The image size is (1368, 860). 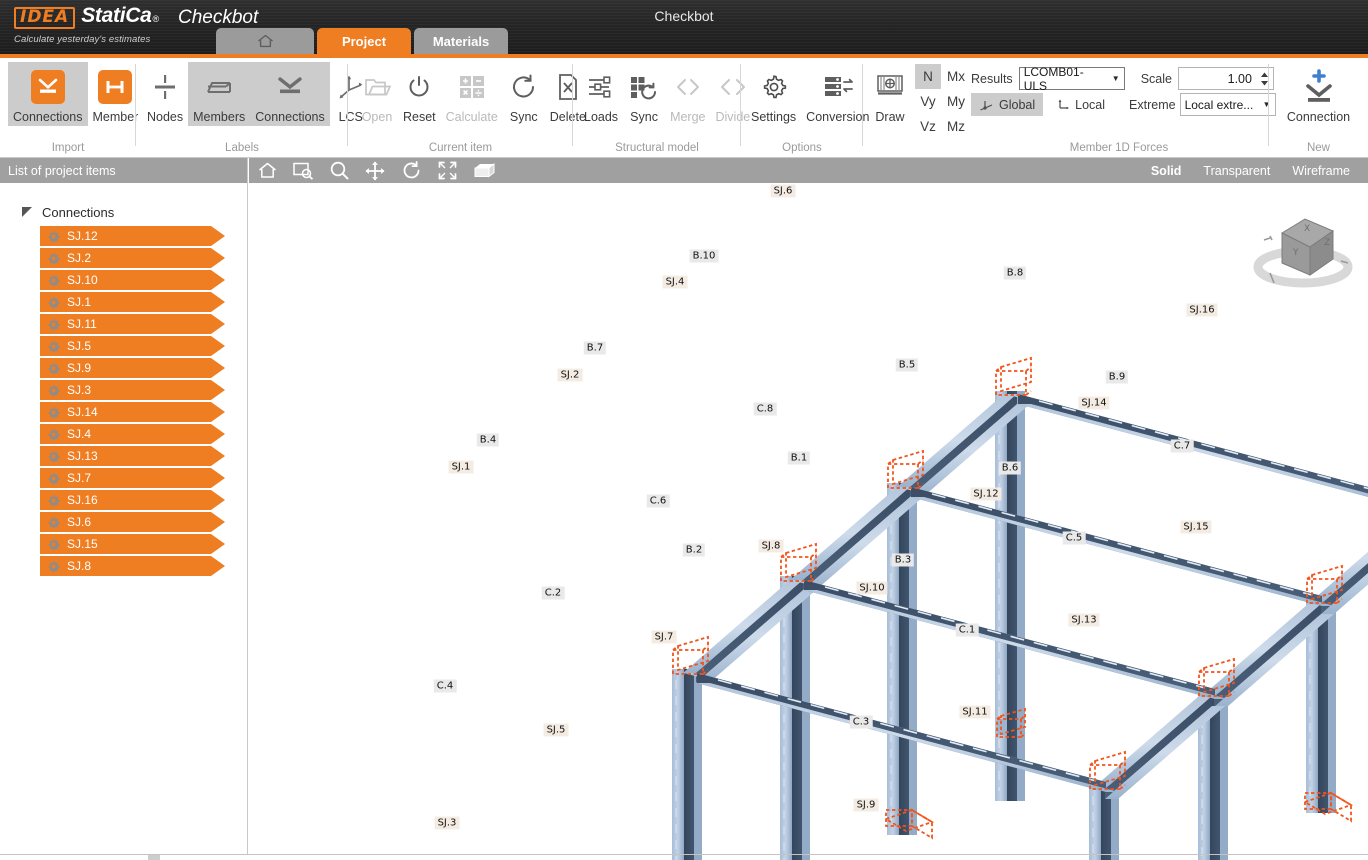 I want to click on structural-loads-button: Loads, so click(x=601, y=94).